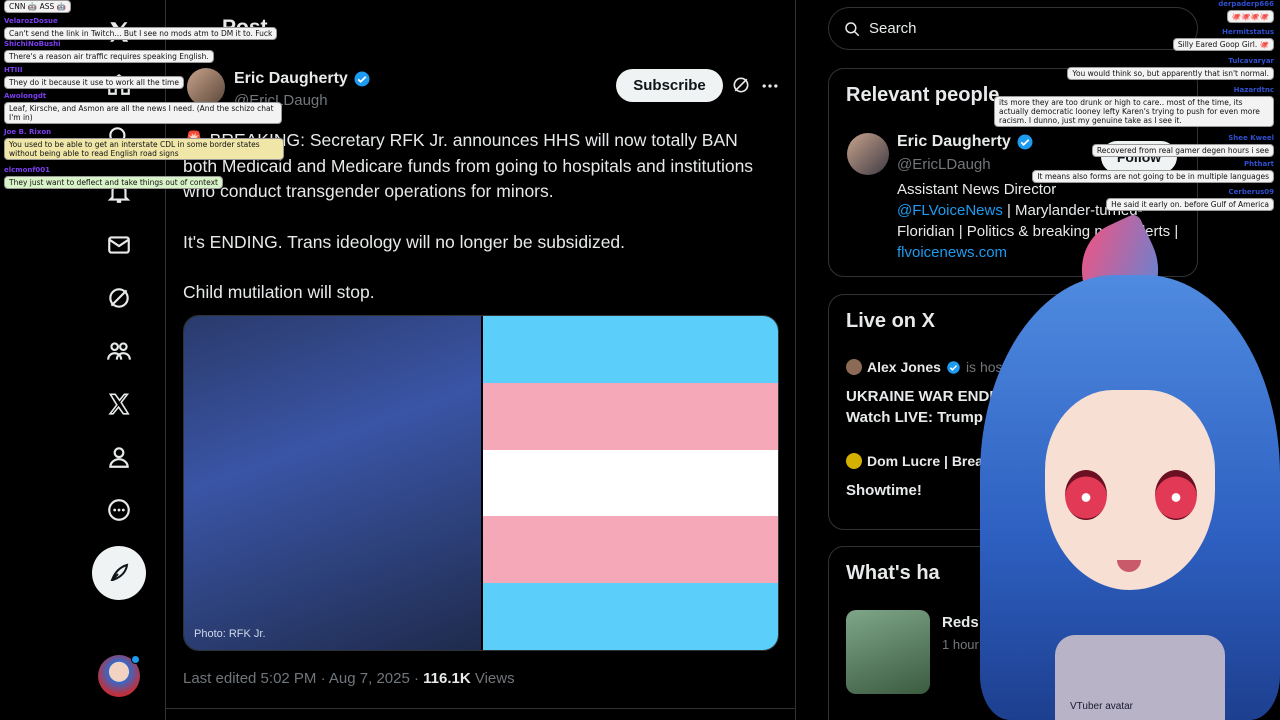  Describe the element at coordinates (944, 164) in the screenshot. I see `relevant-person-handle: @EricLDaugh` at that location.